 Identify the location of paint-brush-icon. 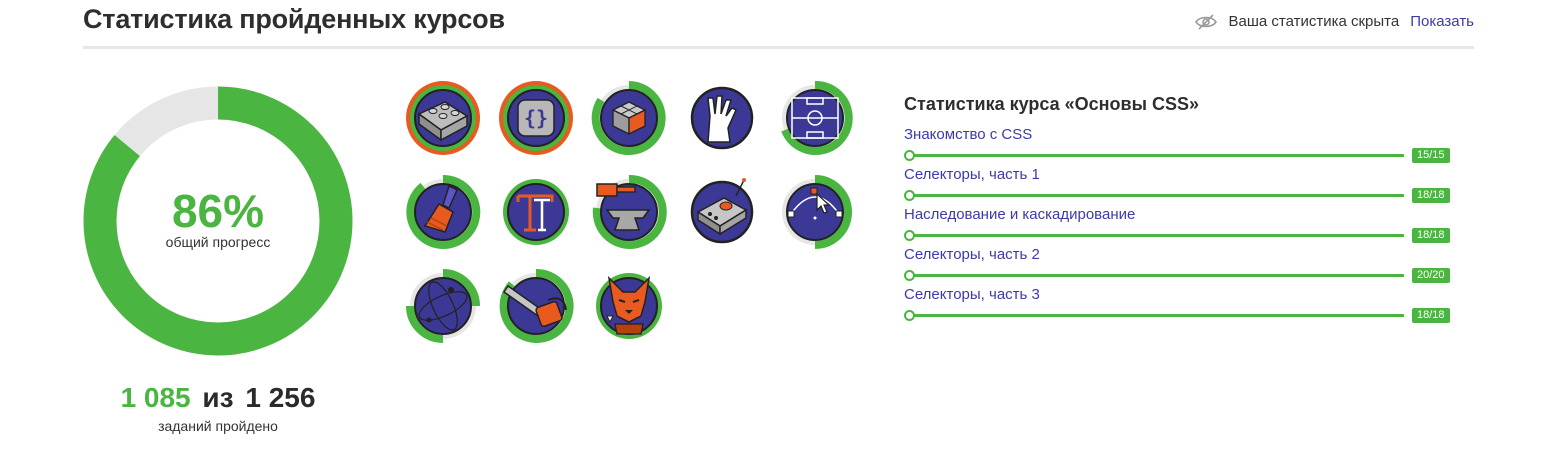
(443, 211).